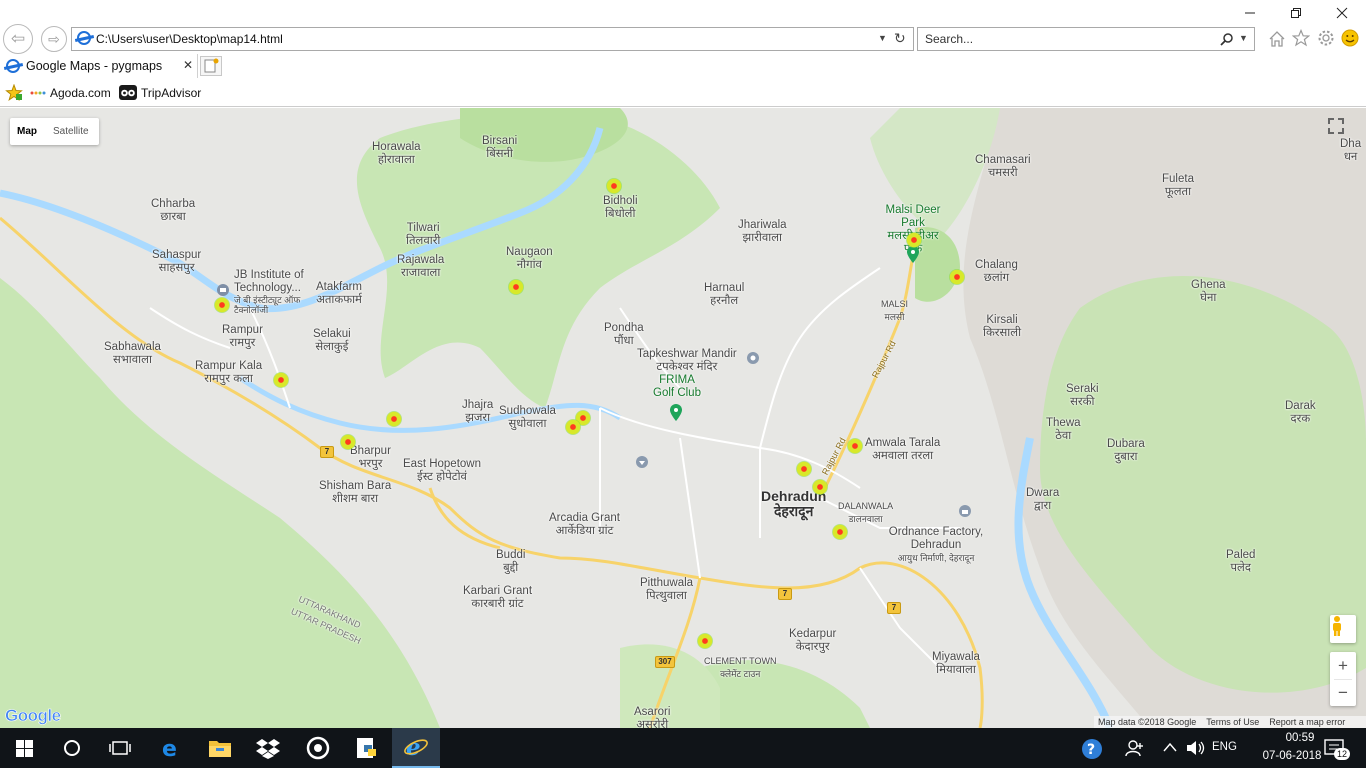  I want to click on edge-icon: e, so click(169, 748).